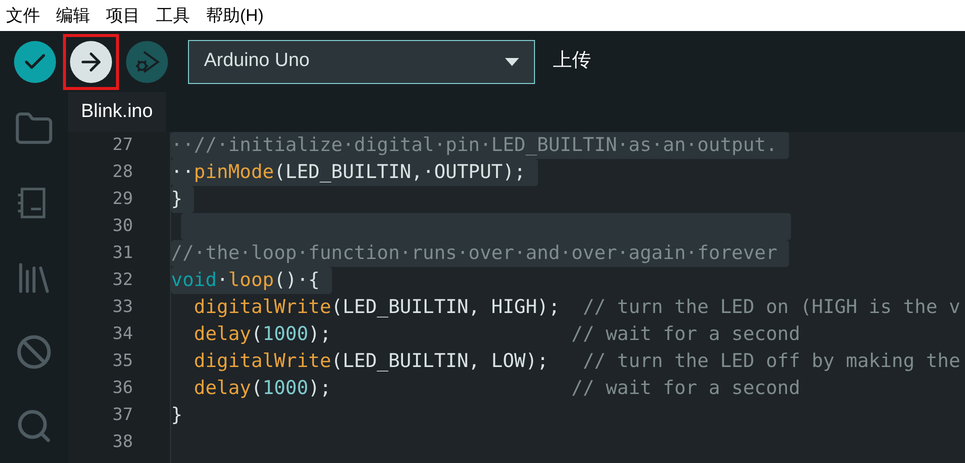 This screenshot has height=463, width=965. What do you see at coordinates (122, 442) in the screenshot?
I see `line-number: 38` at bounding box center [122, 442].